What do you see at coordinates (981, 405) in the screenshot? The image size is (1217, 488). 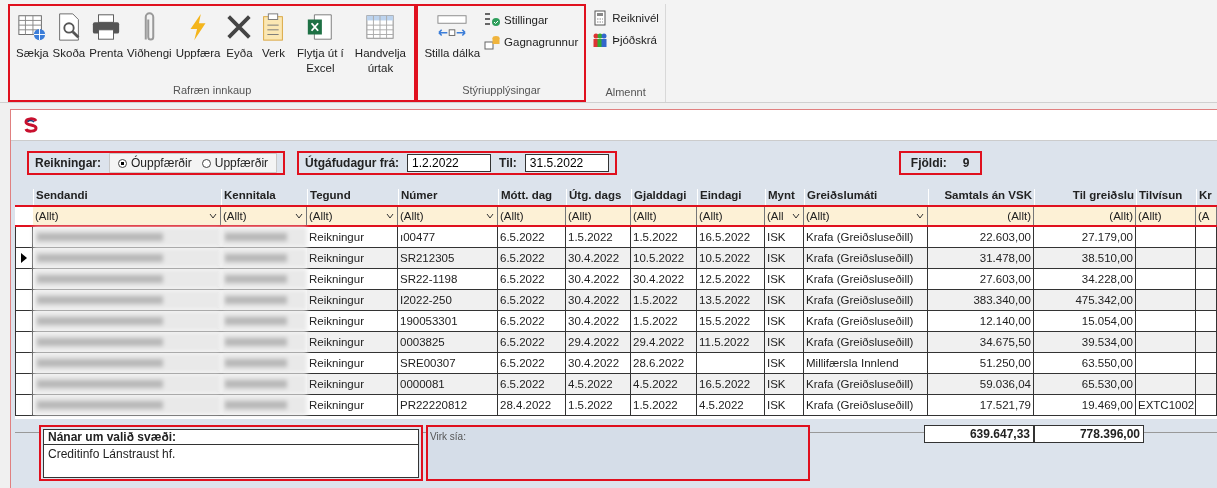 I see `table-cell: 17.521,79` at bounding box center [981, 405].